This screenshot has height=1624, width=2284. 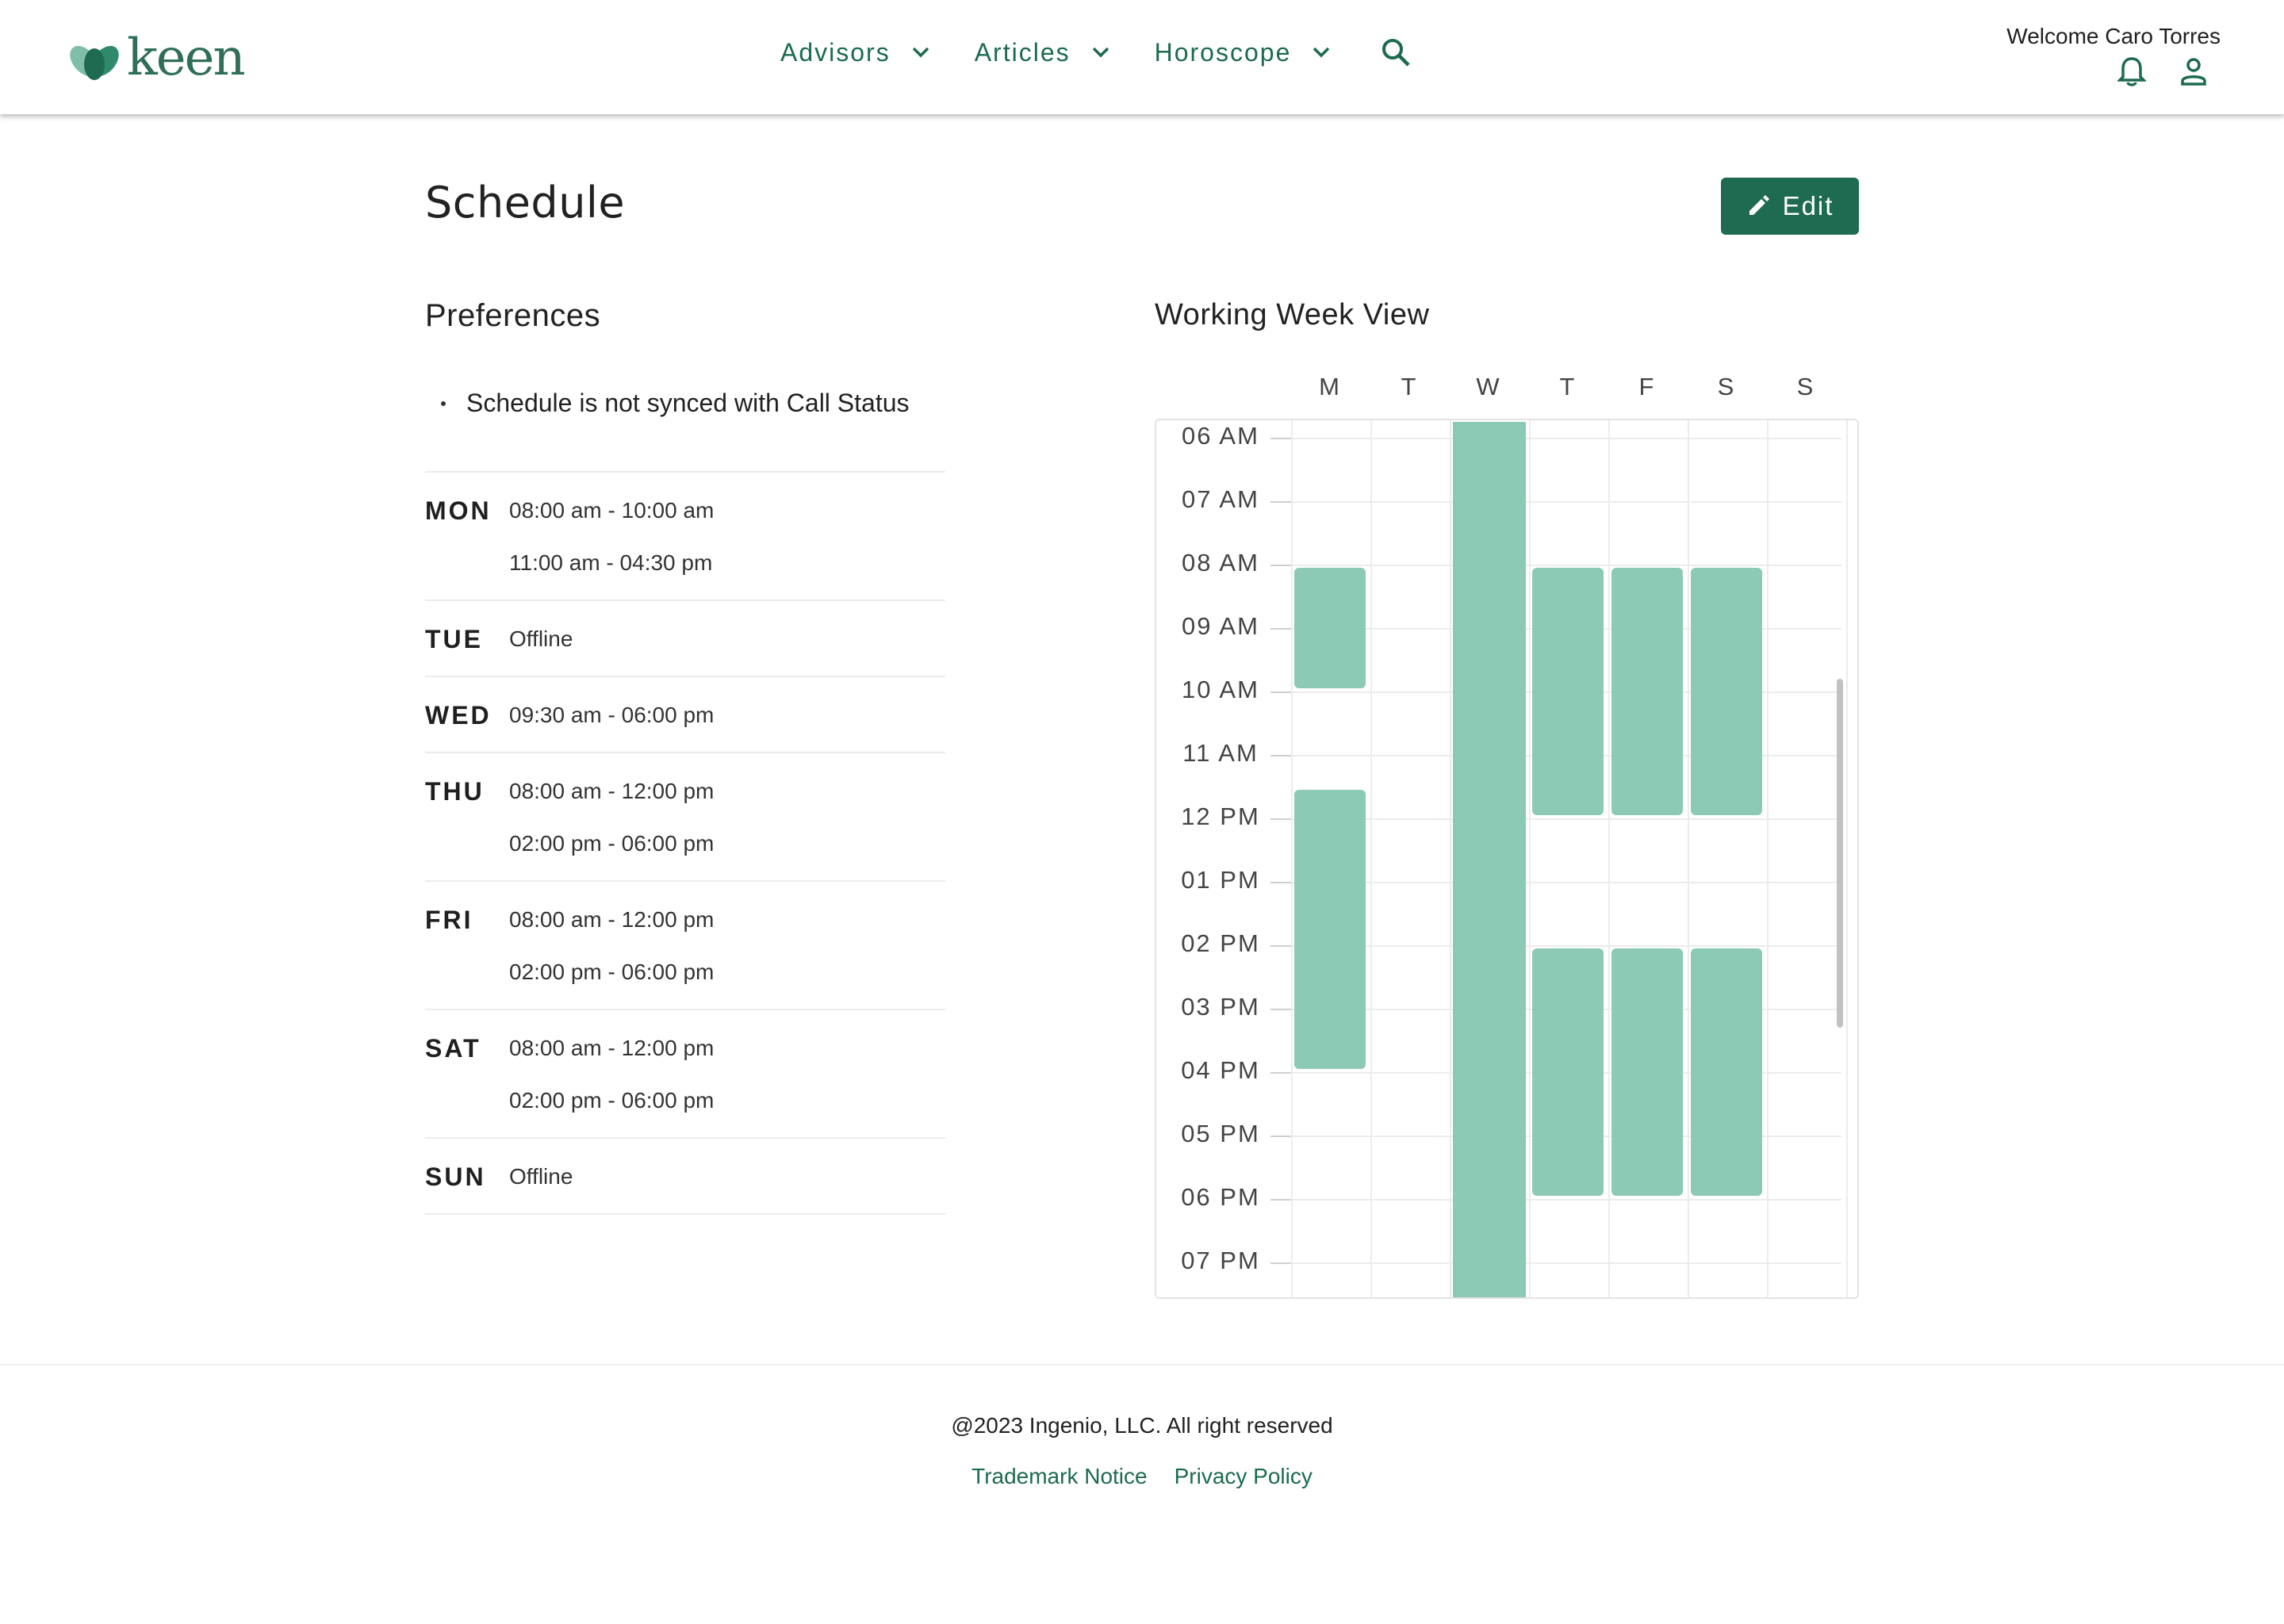 I want to click on logo-text: keen, so click(x=186, y=58).